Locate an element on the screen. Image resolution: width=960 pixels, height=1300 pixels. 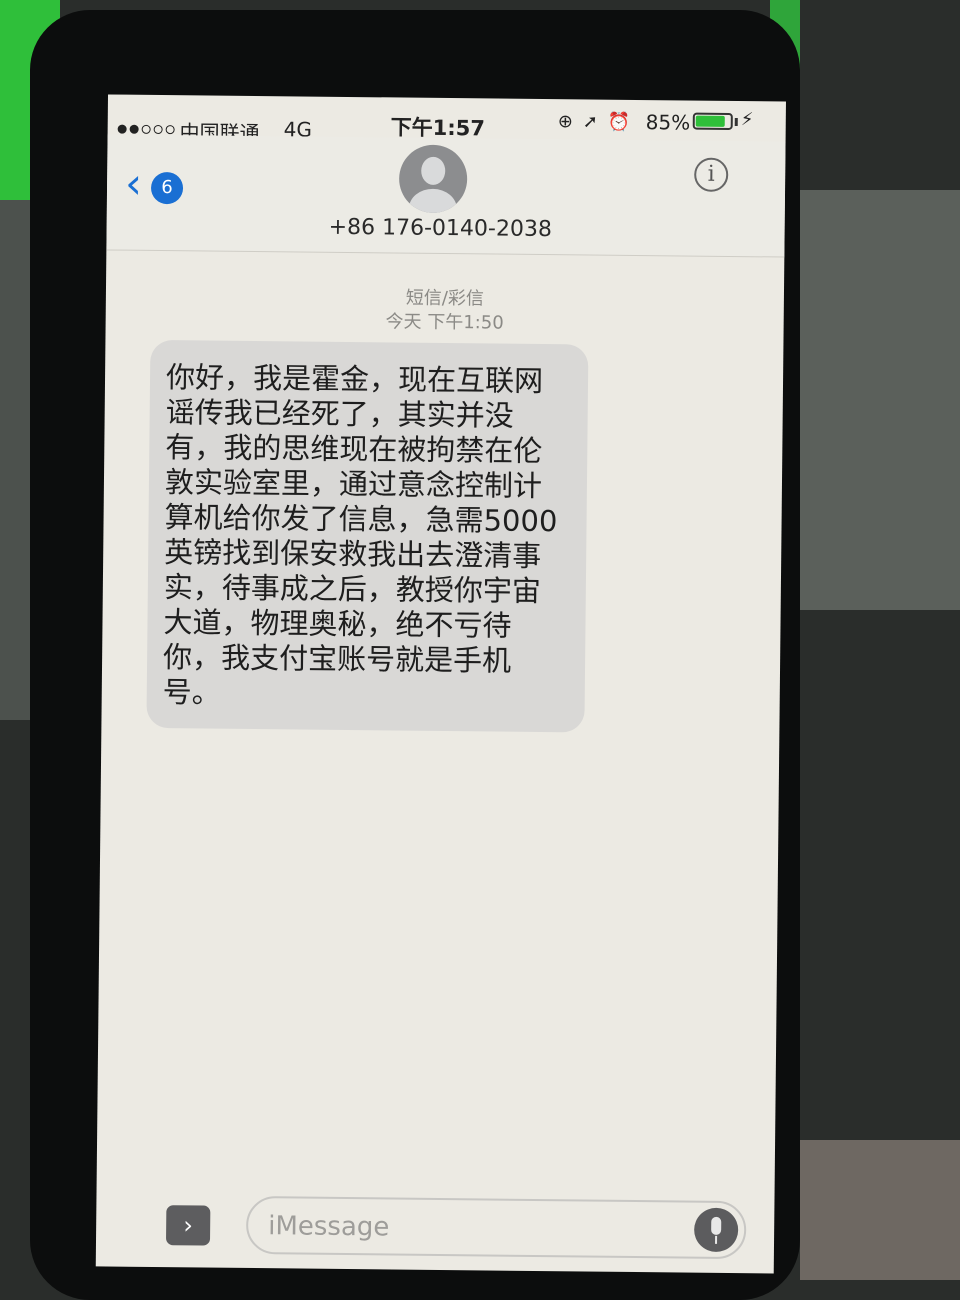
battery-fill is located at coordinates (710, 121).